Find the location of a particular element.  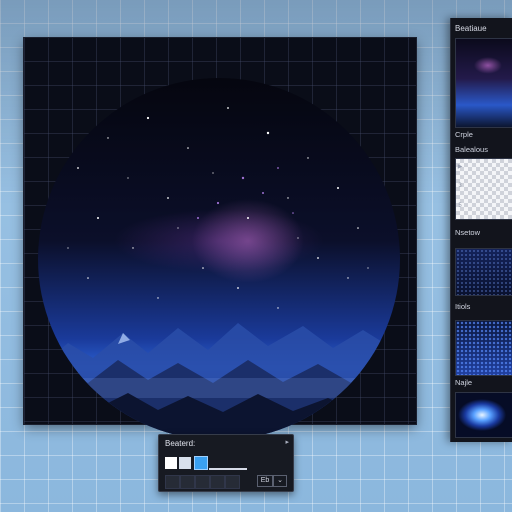

chevron-down-icon: ⌄ is located at coordinates (280, 481).